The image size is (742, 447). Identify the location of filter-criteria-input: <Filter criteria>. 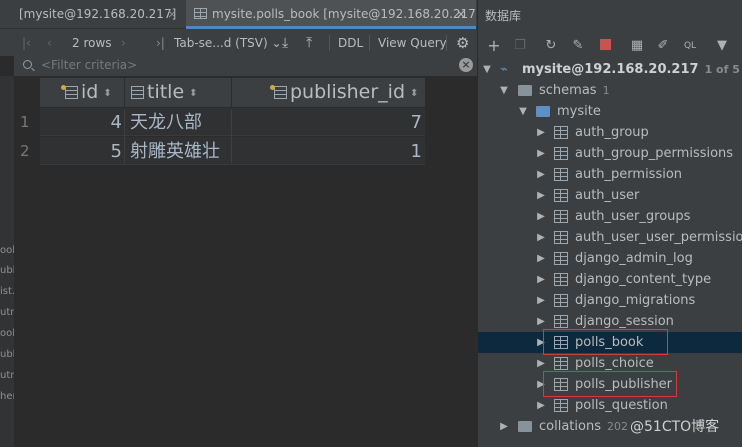
(89, 65).